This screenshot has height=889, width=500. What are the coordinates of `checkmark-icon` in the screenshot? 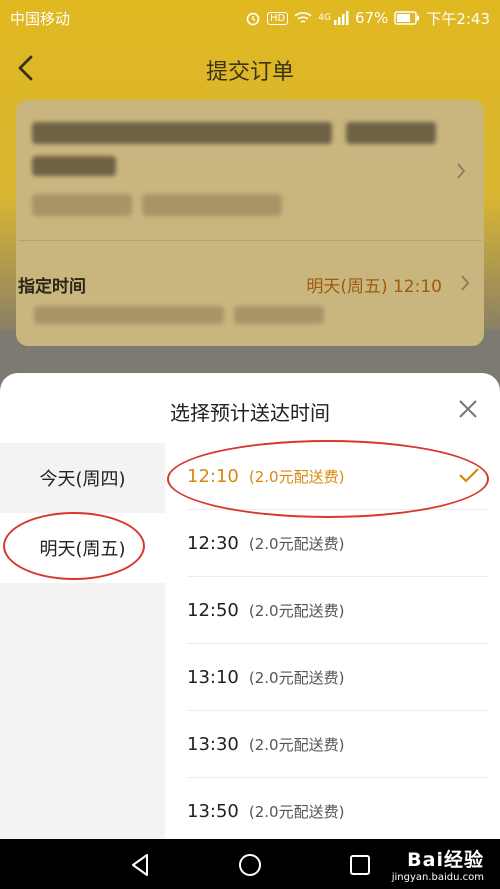 It's located at (469, 475).